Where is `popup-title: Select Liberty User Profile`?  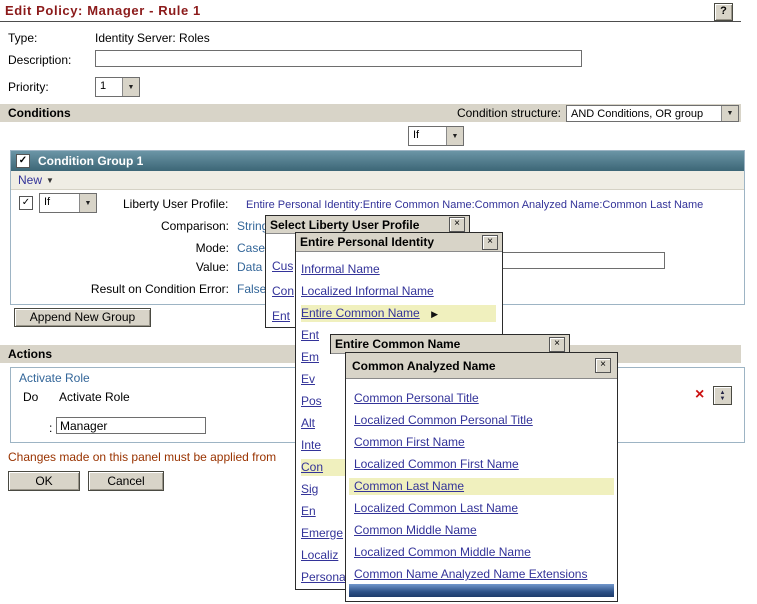
popup-title: Select Liberty User Profile is located at coordinates (345, 224).